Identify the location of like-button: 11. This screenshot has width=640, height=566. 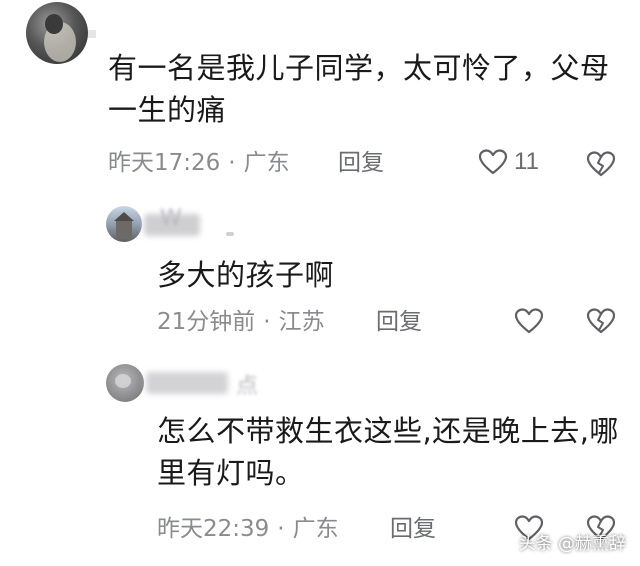
(508, 162).